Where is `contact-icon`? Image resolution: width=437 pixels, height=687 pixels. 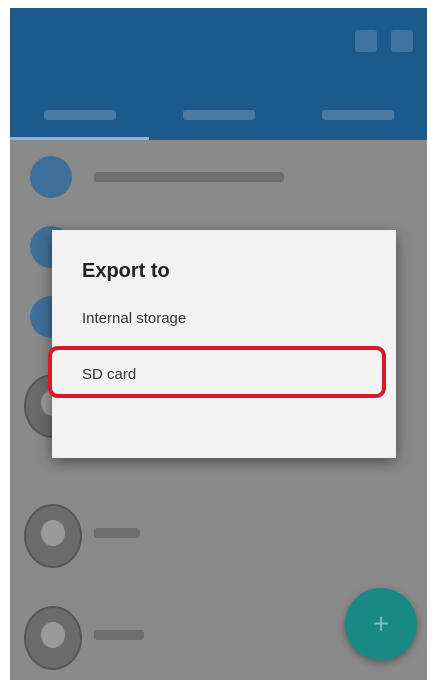
contact-icon is located at coordinates (51, 177).